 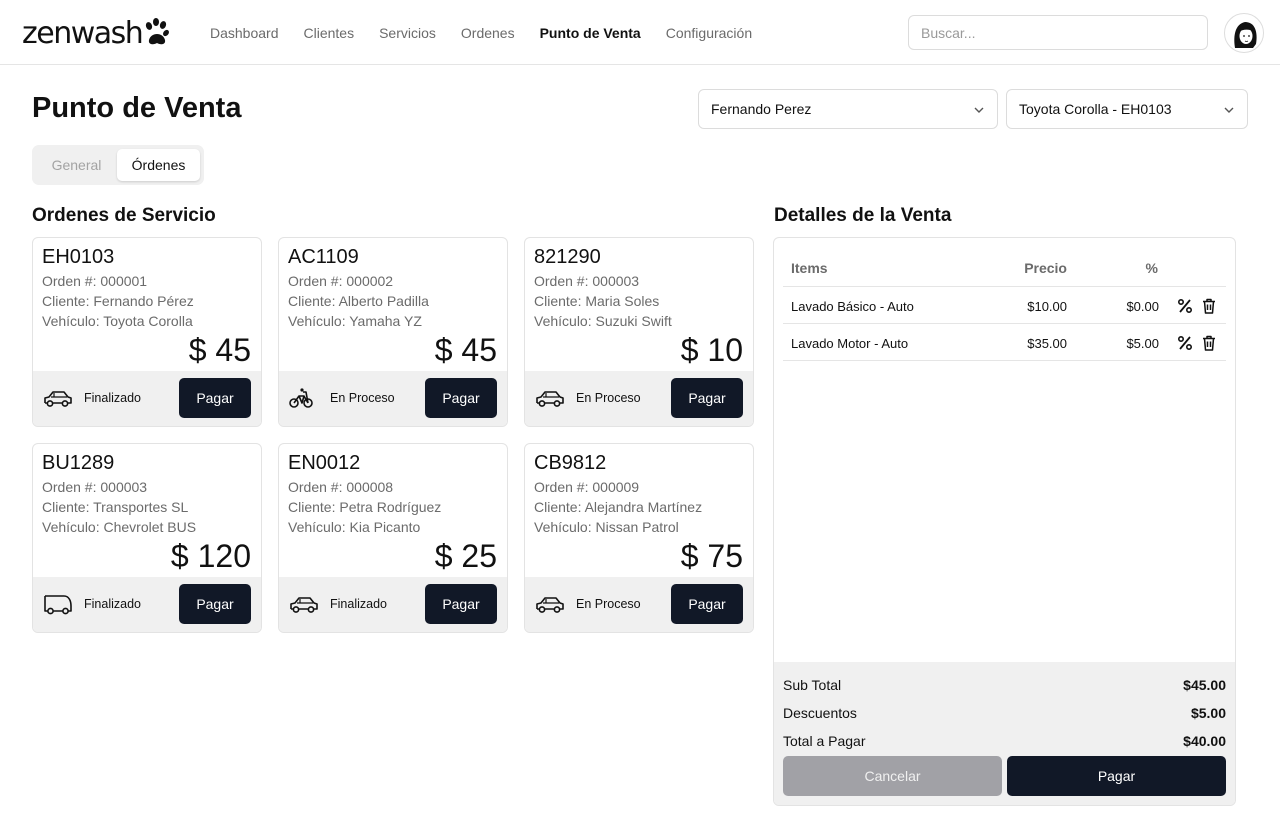 I want to click on order-client: Cliente: Alejandra Martínez, so click(x=618, y=507).